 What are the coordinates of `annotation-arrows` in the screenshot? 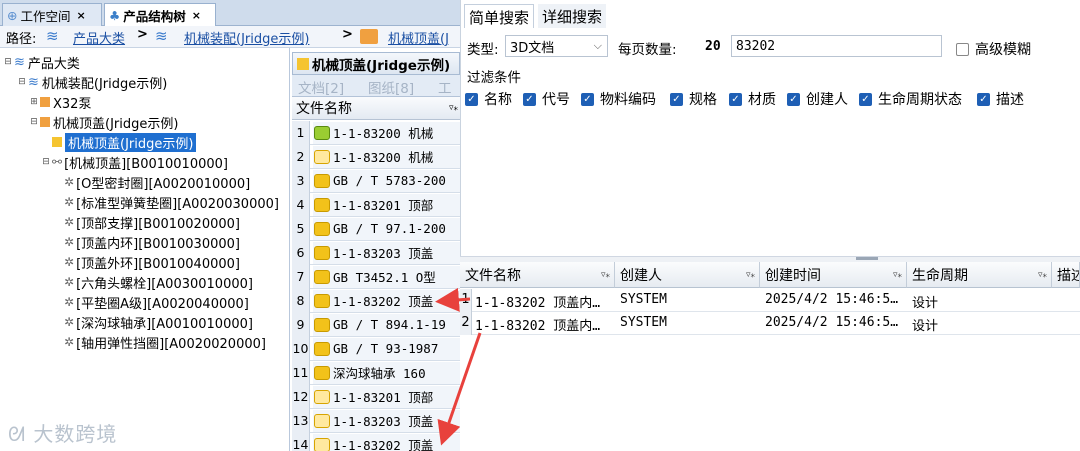 It's located at (458, 366).